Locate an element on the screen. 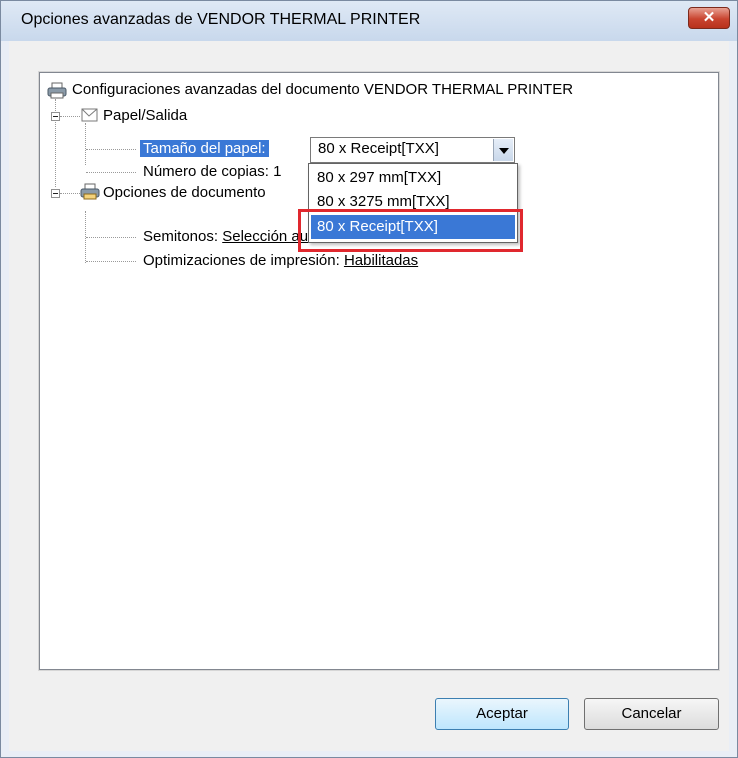  dropdown-option: 80 x 297 mm[TXX] is located at coordinates (413, 178).